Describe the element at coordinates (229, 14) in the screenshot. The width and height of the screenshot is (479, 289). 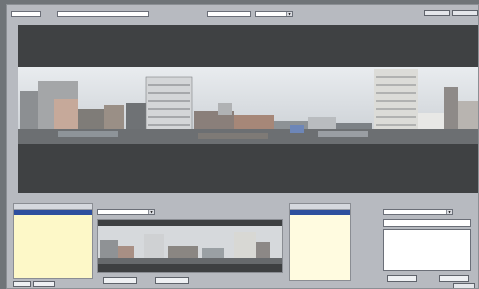
I see `mid-field` at that location.